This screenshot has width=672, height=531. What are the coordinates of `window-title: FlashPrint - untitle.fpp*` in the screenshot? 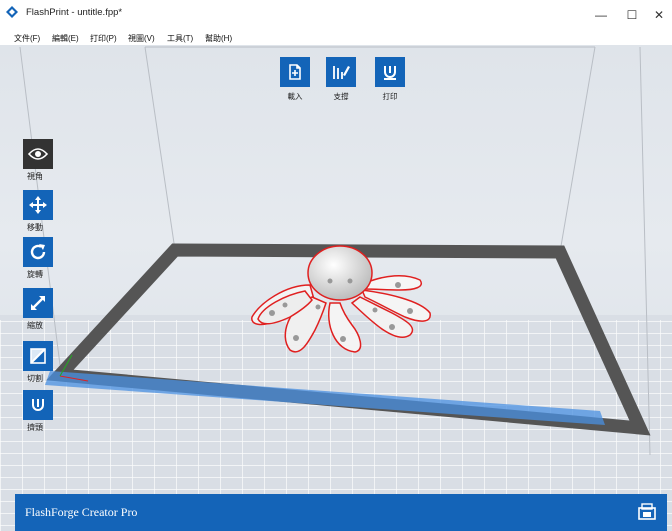 It's located at (74, 12).